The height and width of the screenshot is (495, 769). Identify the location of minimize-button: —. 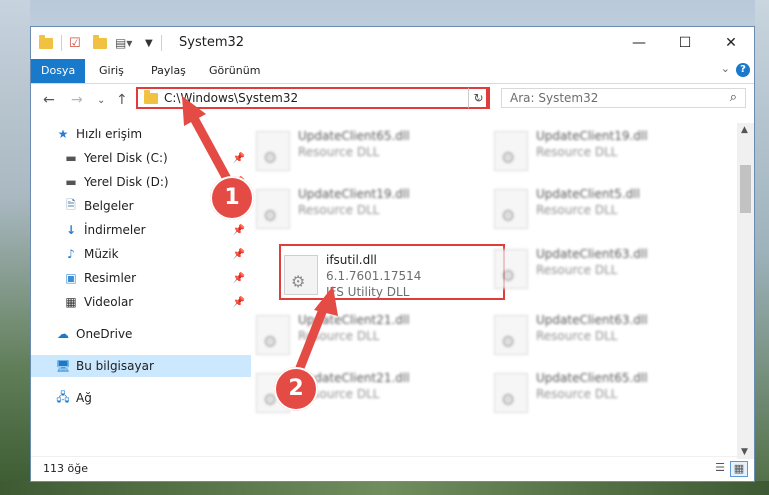
(639, 43).